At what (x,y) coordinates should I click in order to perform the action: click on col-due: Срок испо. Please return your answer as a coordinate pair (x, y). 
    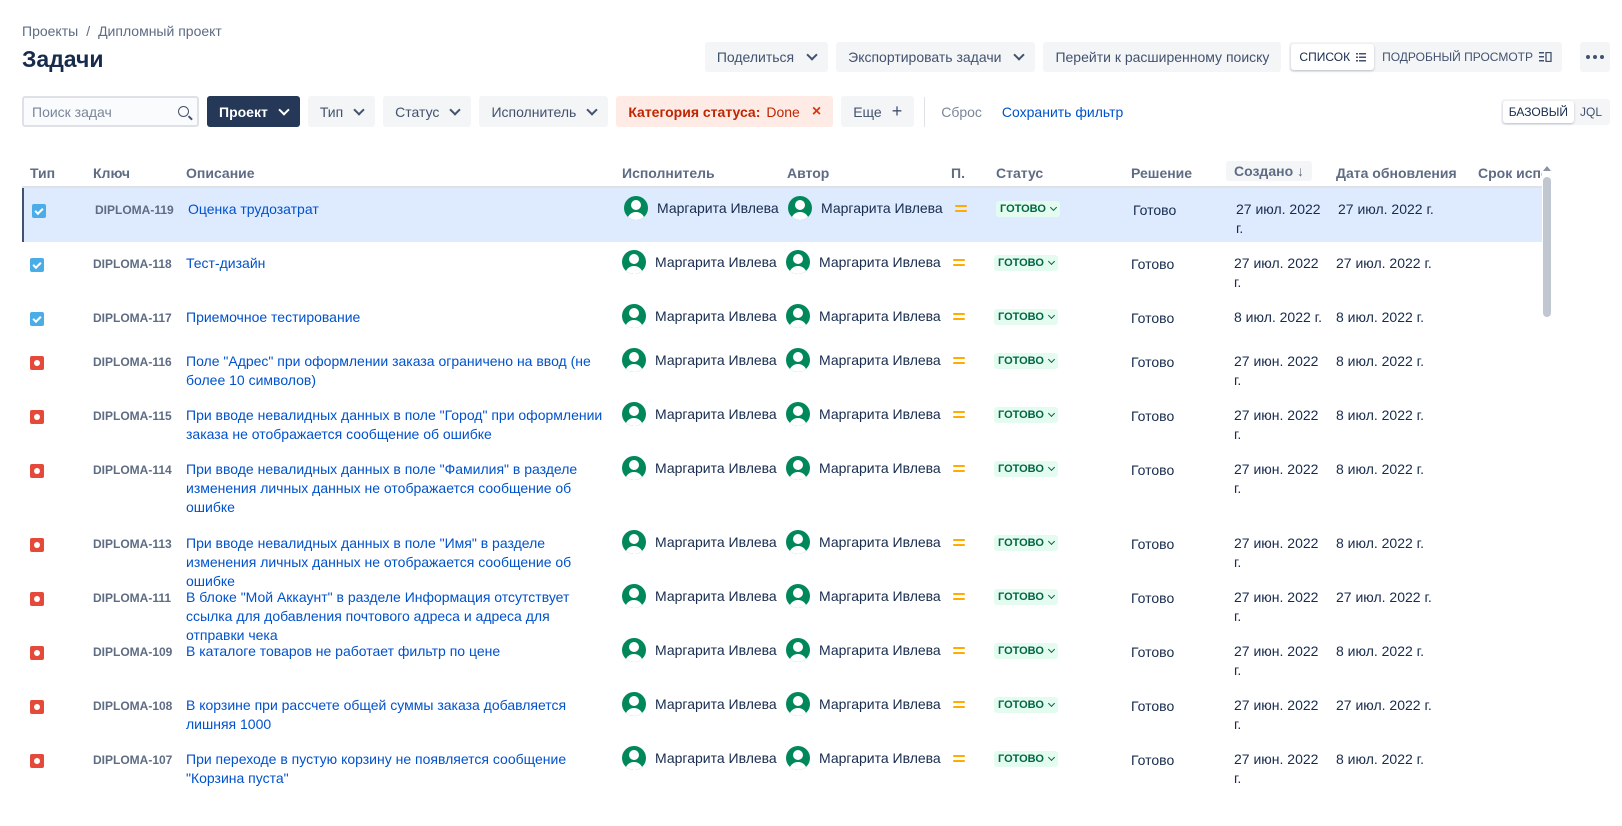
    Looking at the image, I should click on (1510, 173).